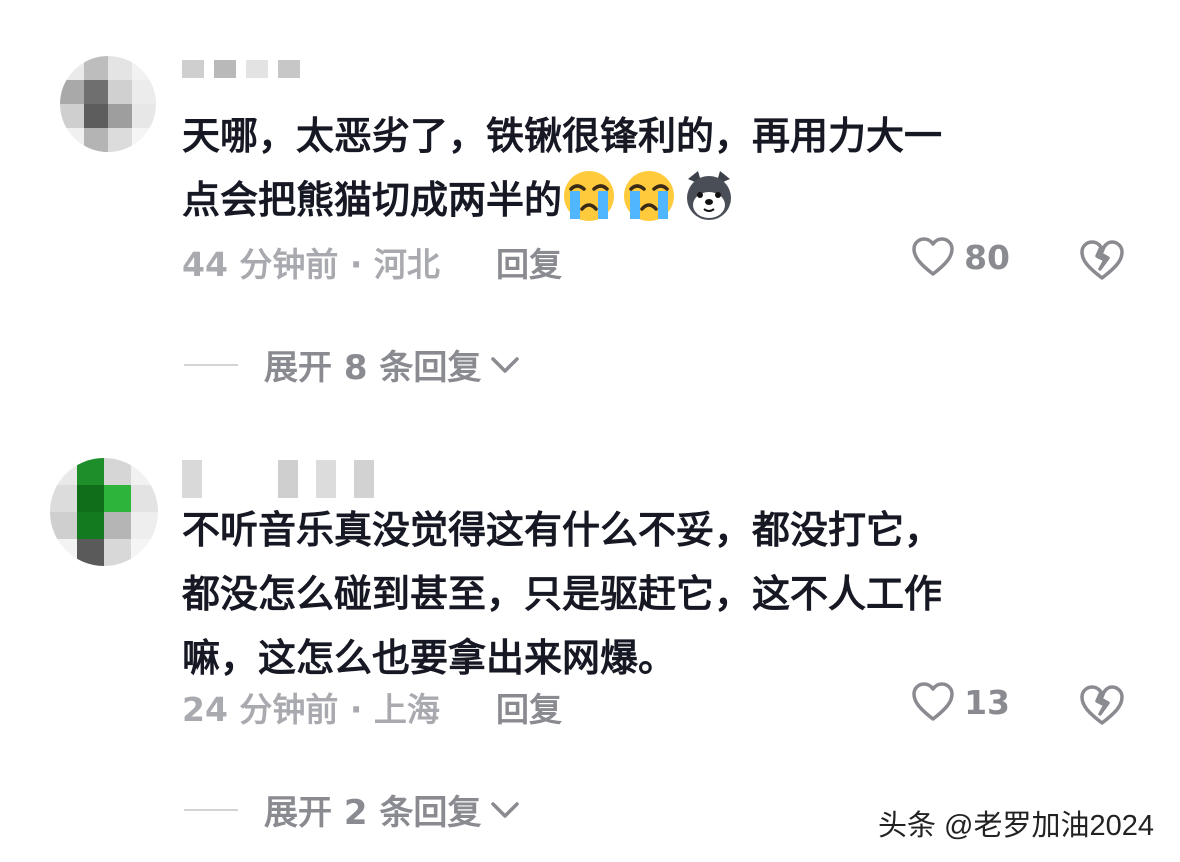 This screenshot has height=862, width=1180. What do you see at coordinates (960, 257) in the screenshot?
I see `like-button: 80` at bounding box center [960, 257].